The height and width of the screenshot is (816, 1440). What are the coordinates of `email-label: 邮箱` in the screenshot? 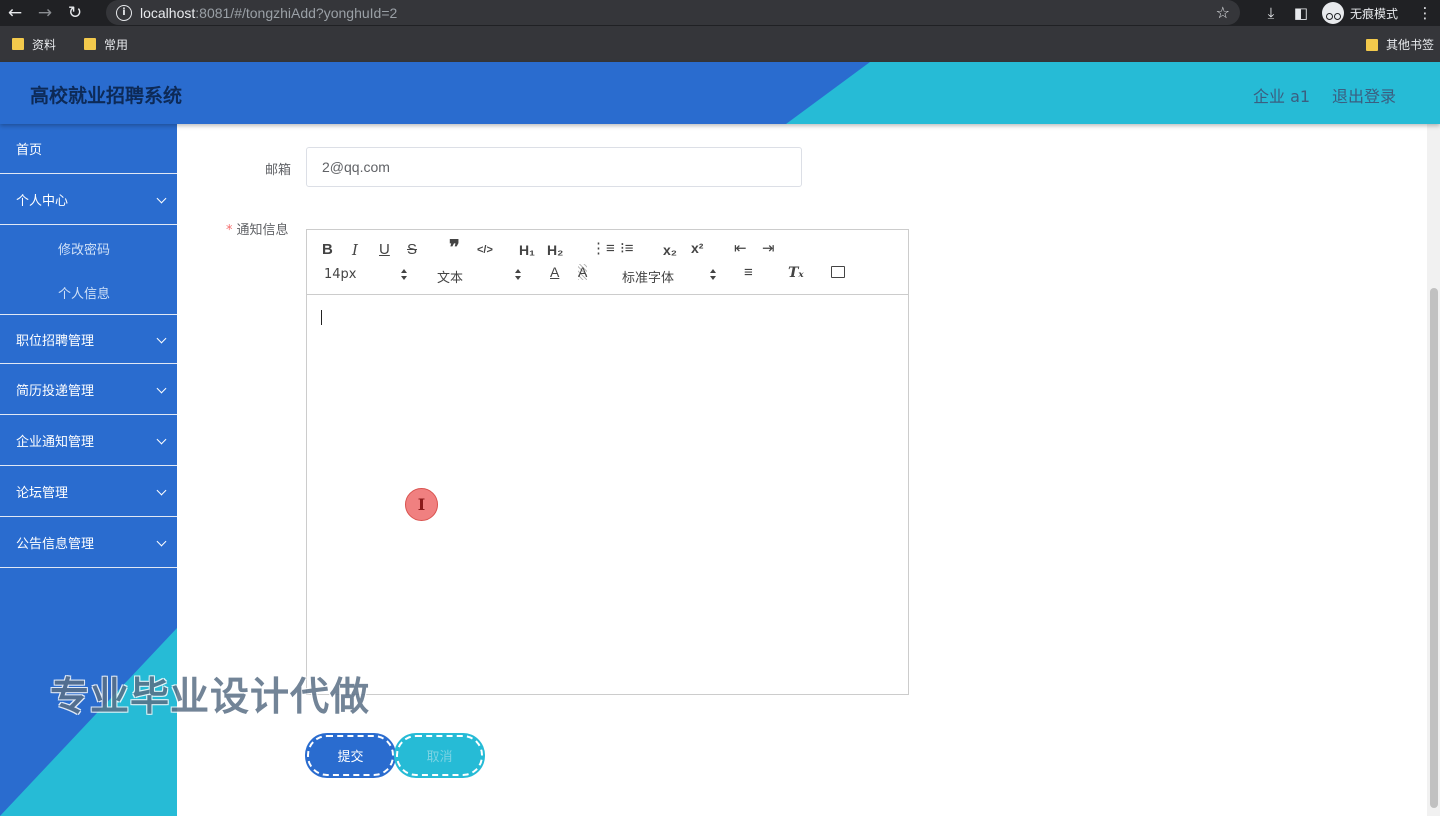 It's located at (278, 170).